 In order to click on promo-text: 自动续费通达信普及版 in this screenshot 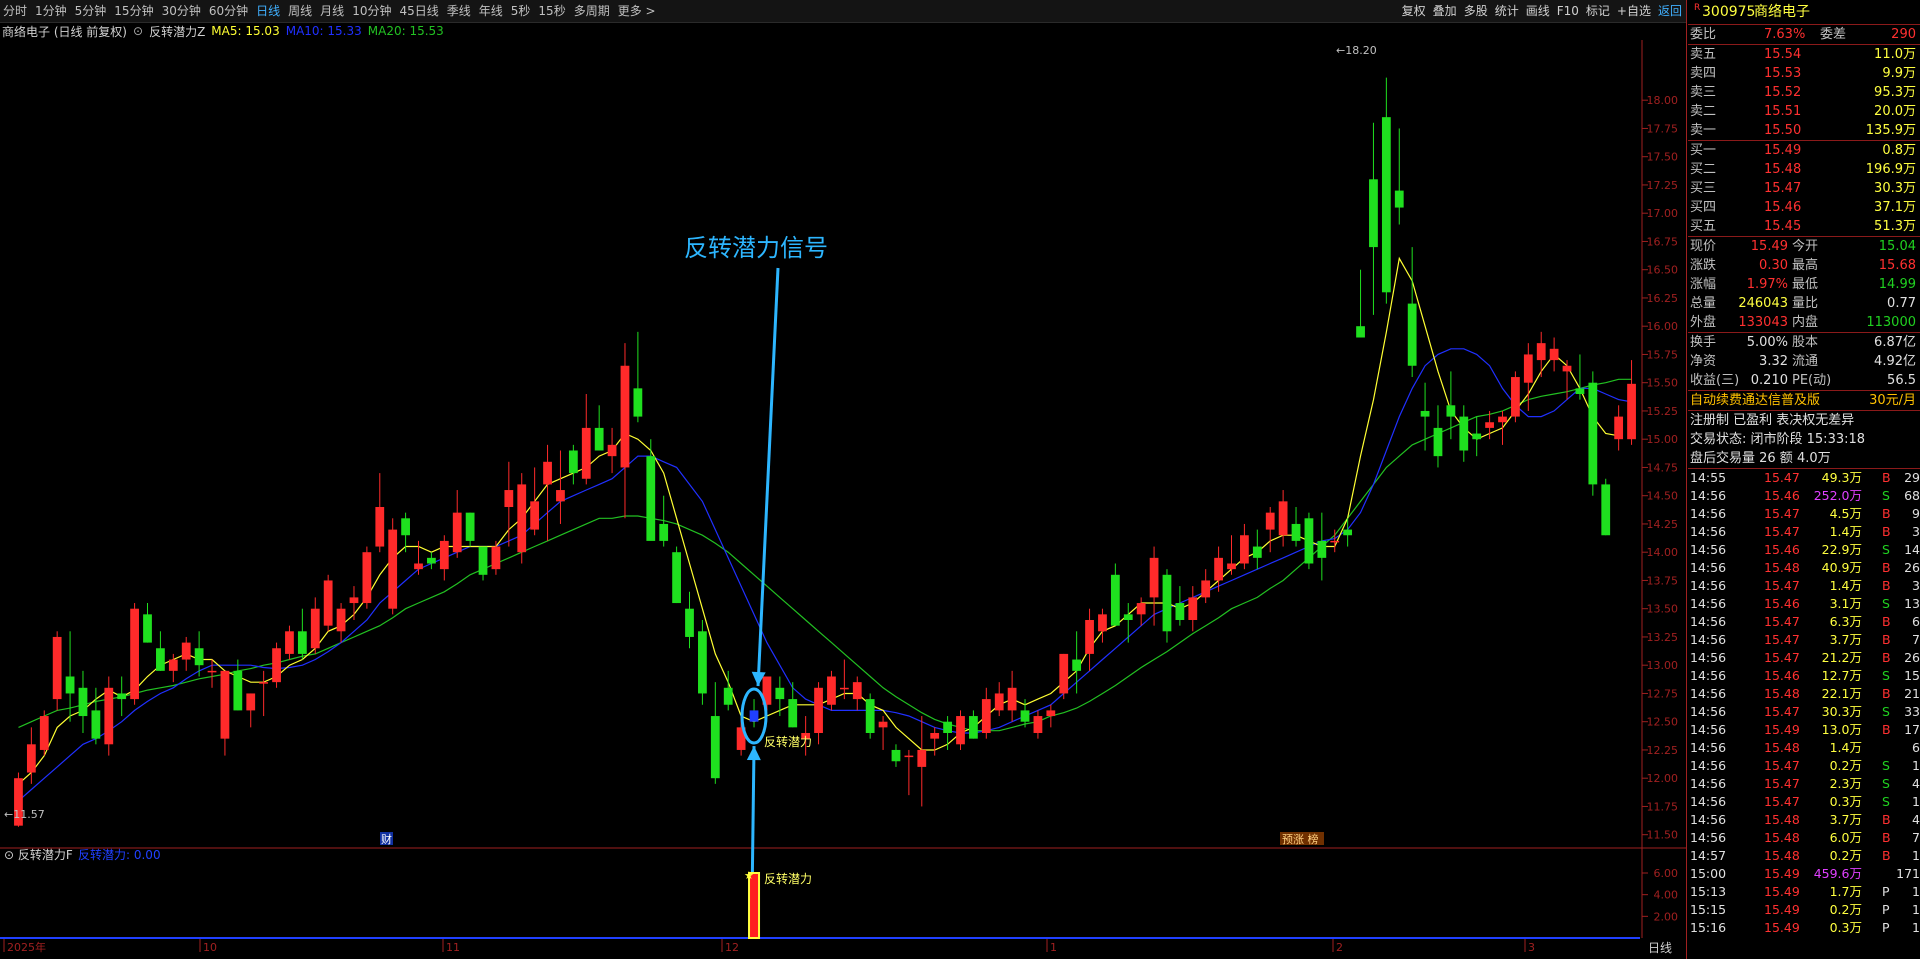, I will do `click(1755, 400)`.